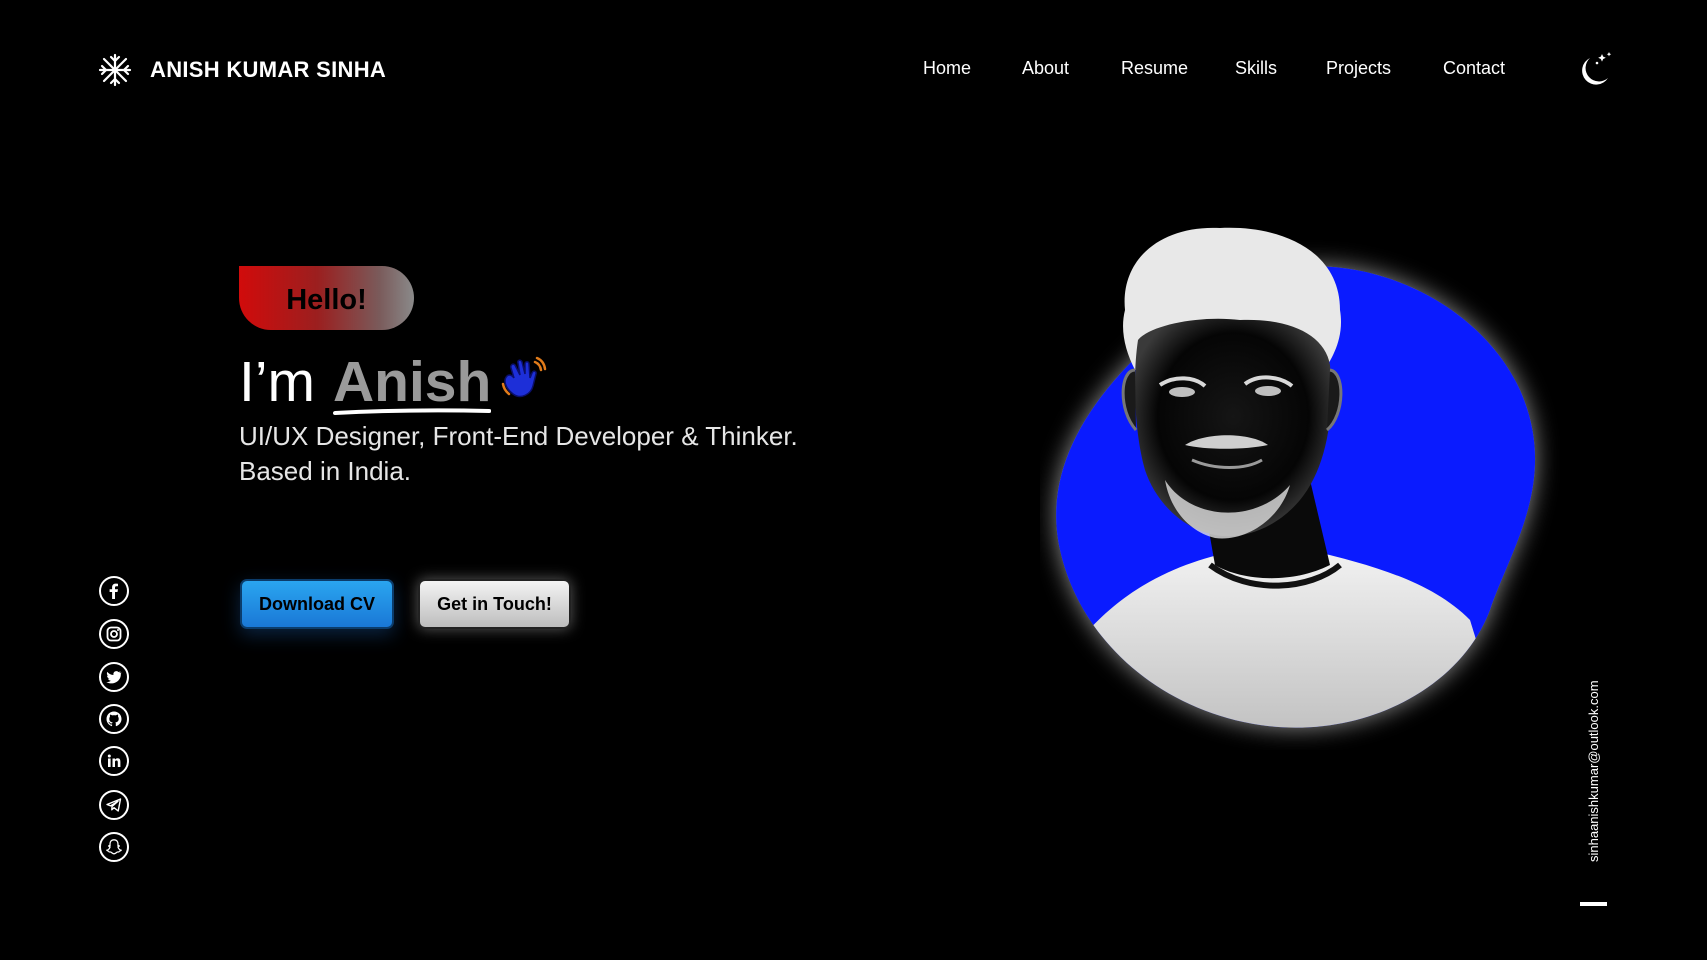 The image size is (1707, 960). What do you see at coordinates (1593, 904) in the screenshot?
I see `email-divider` at bounding box center [1593, 904].